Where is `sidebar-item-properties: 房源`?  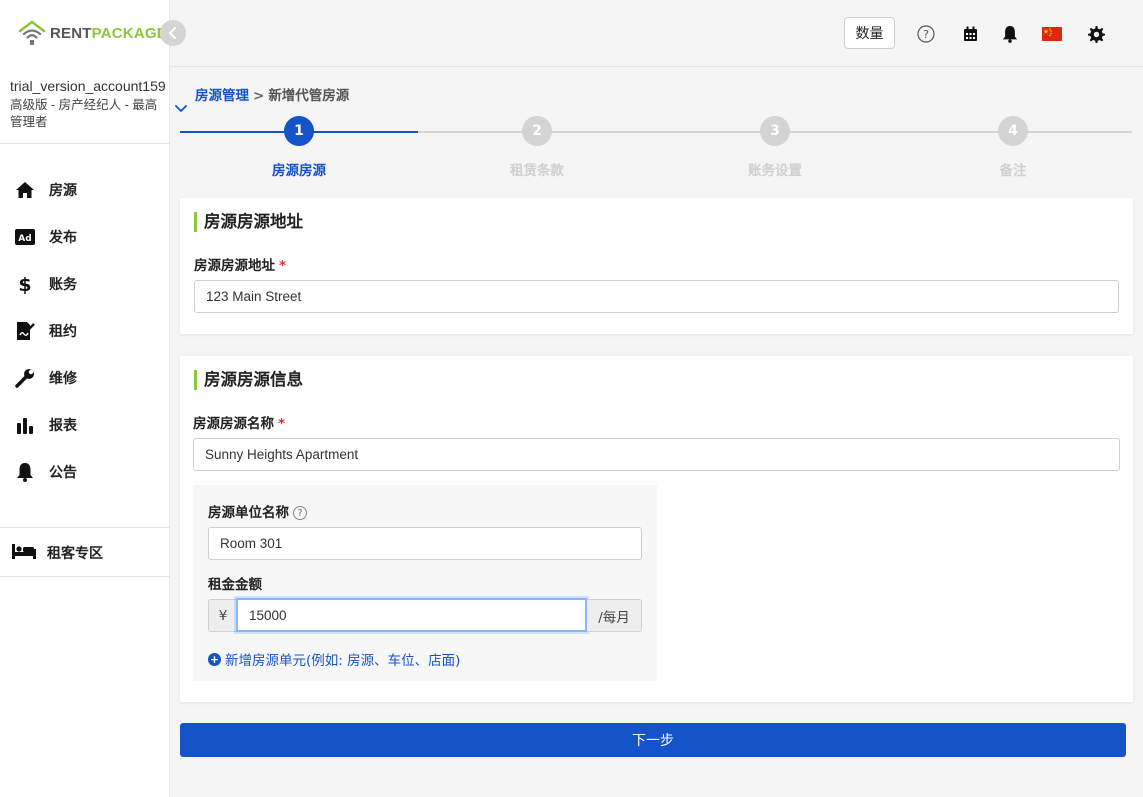
sidebar-item-properties: 房源 is located at coordinates (85, 189).